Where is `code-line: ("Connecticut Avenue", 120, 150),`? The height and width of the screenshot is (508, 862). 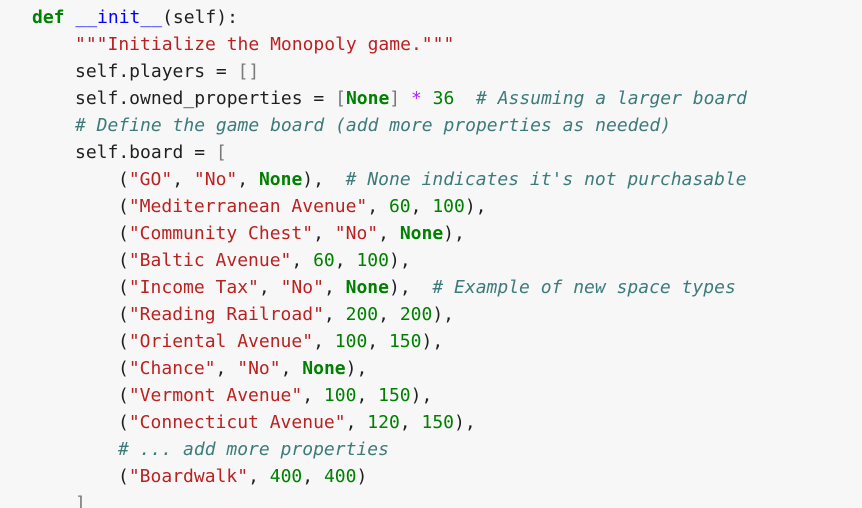 code-line: ("Connecticut Avenue", 120, 150), is located at coordinates (297, 422).